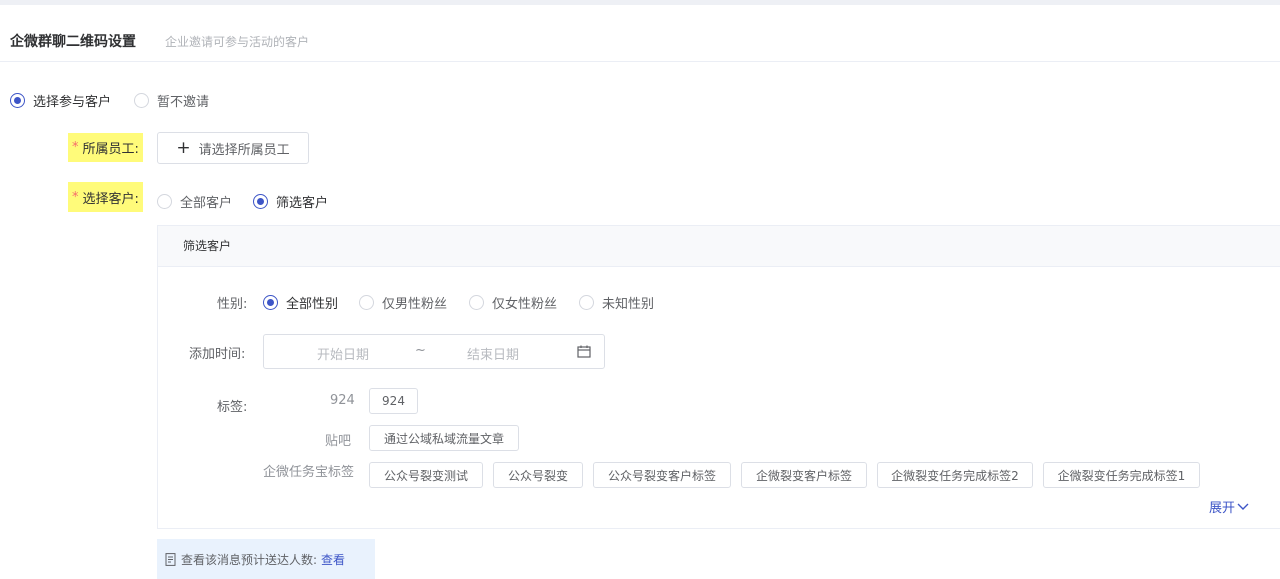 This screenshot has width=1280, height=579. I want to click on plus-icon: +, so click(183, 147).